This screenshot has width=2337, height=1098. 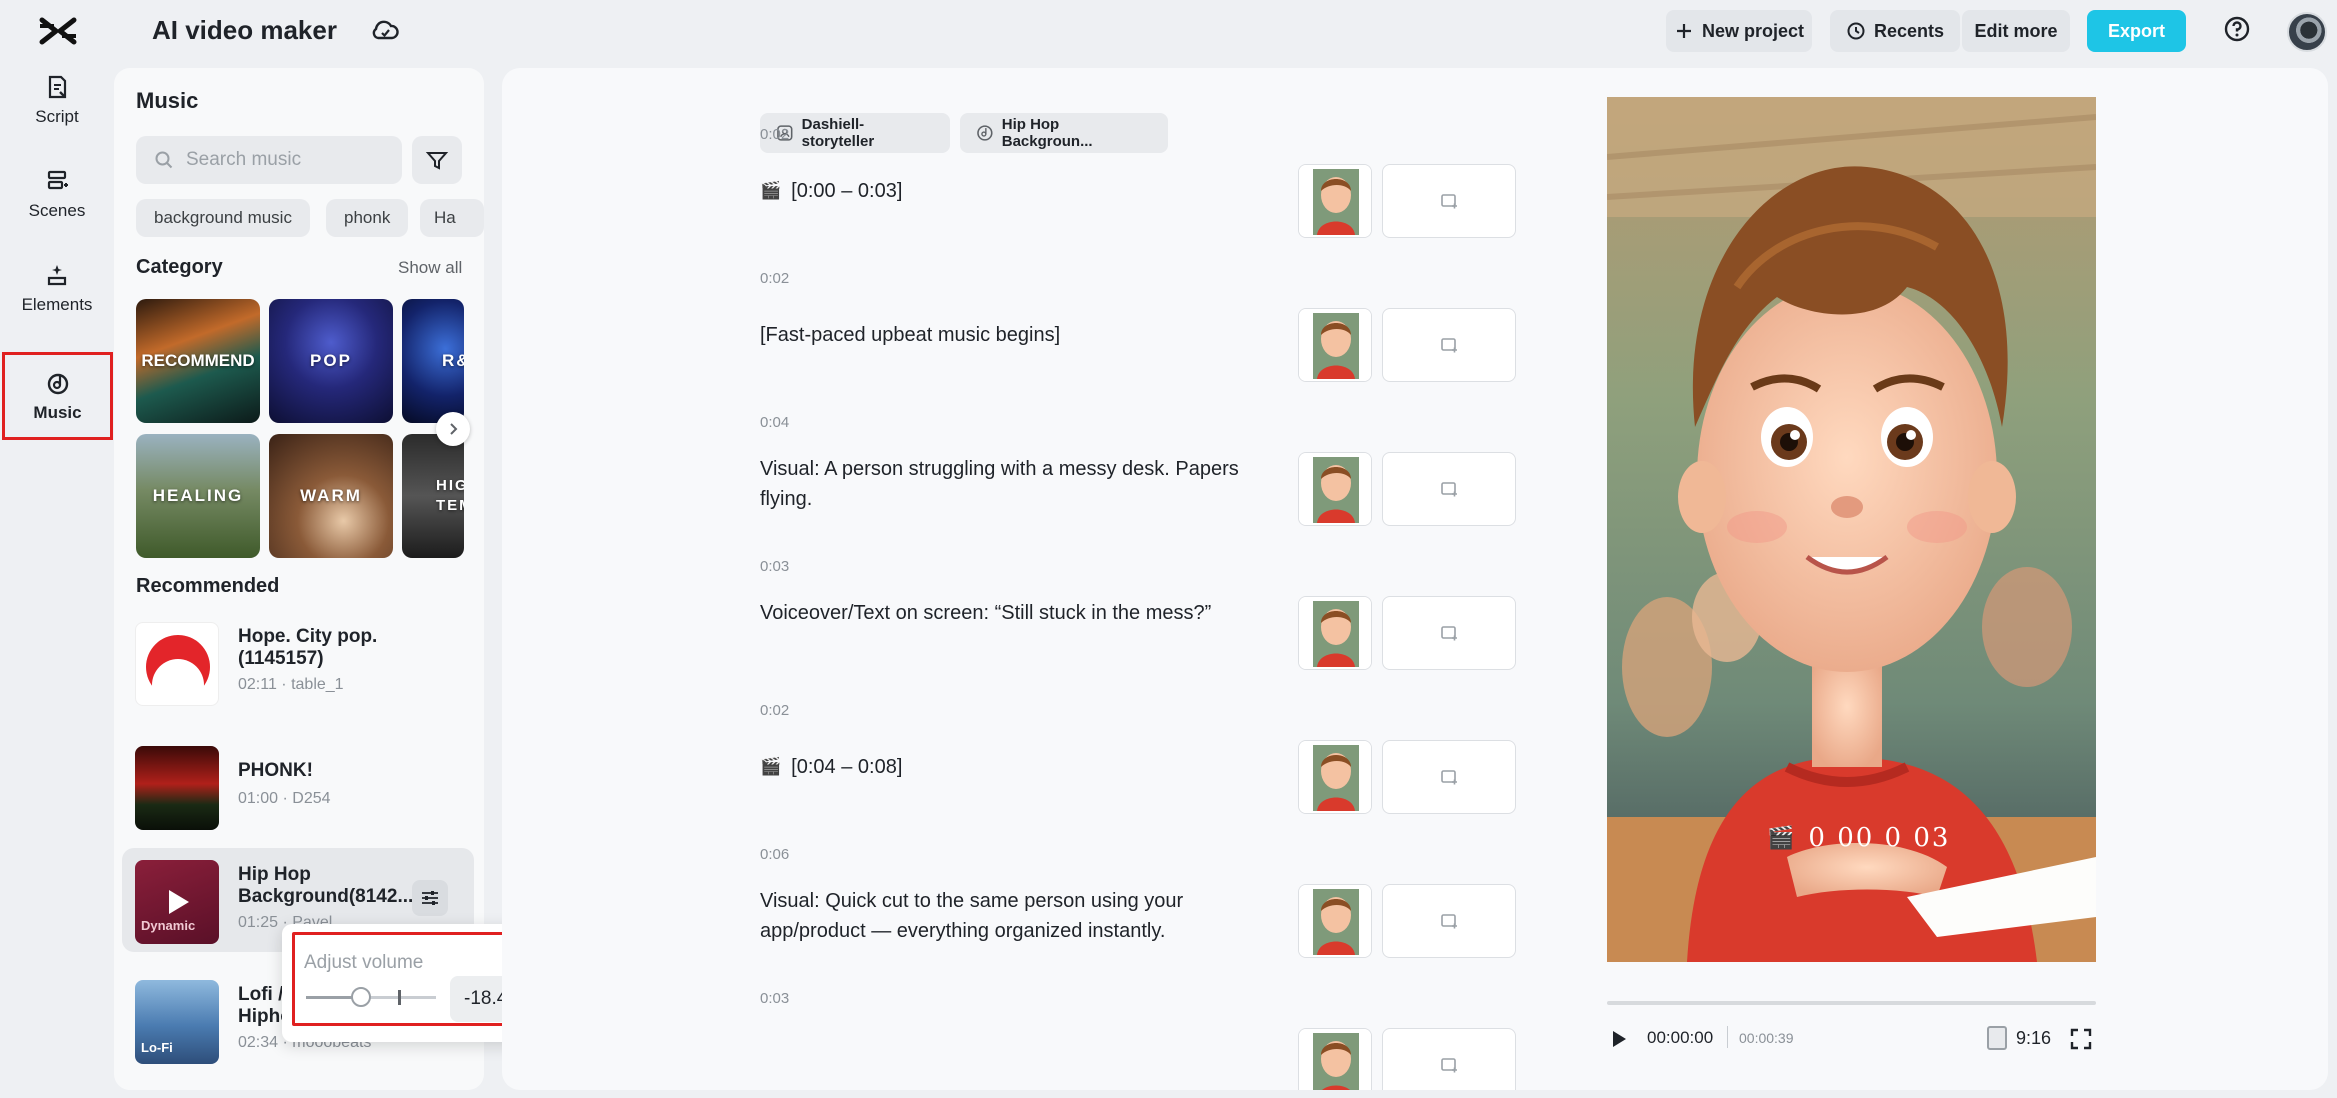 What do you see at coordinates (281, 160) in the screenshot?
I see `search-input` at bounding box center [281, 160].